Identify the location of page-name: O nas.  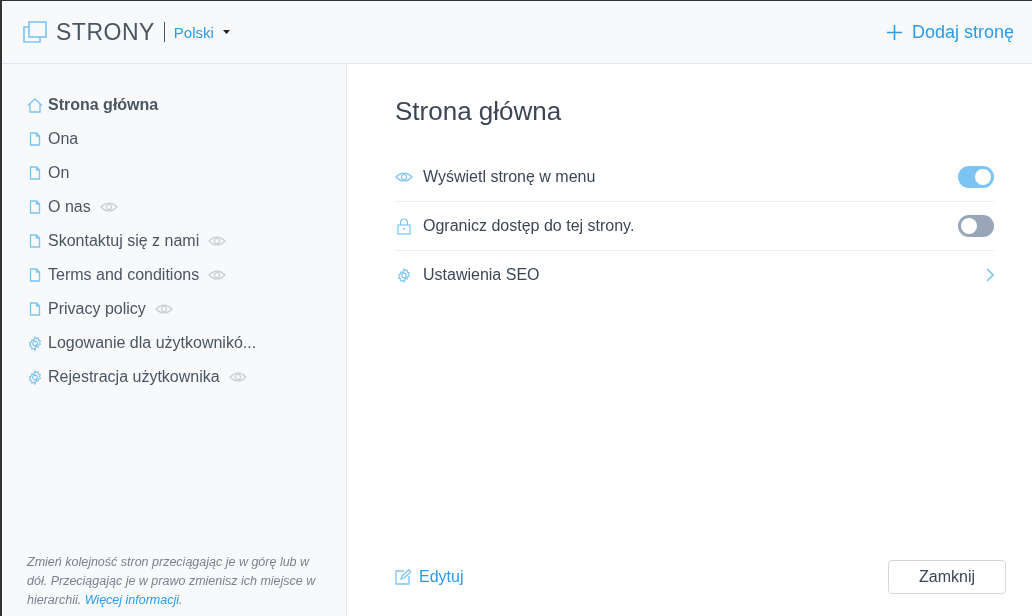
(69, 207).